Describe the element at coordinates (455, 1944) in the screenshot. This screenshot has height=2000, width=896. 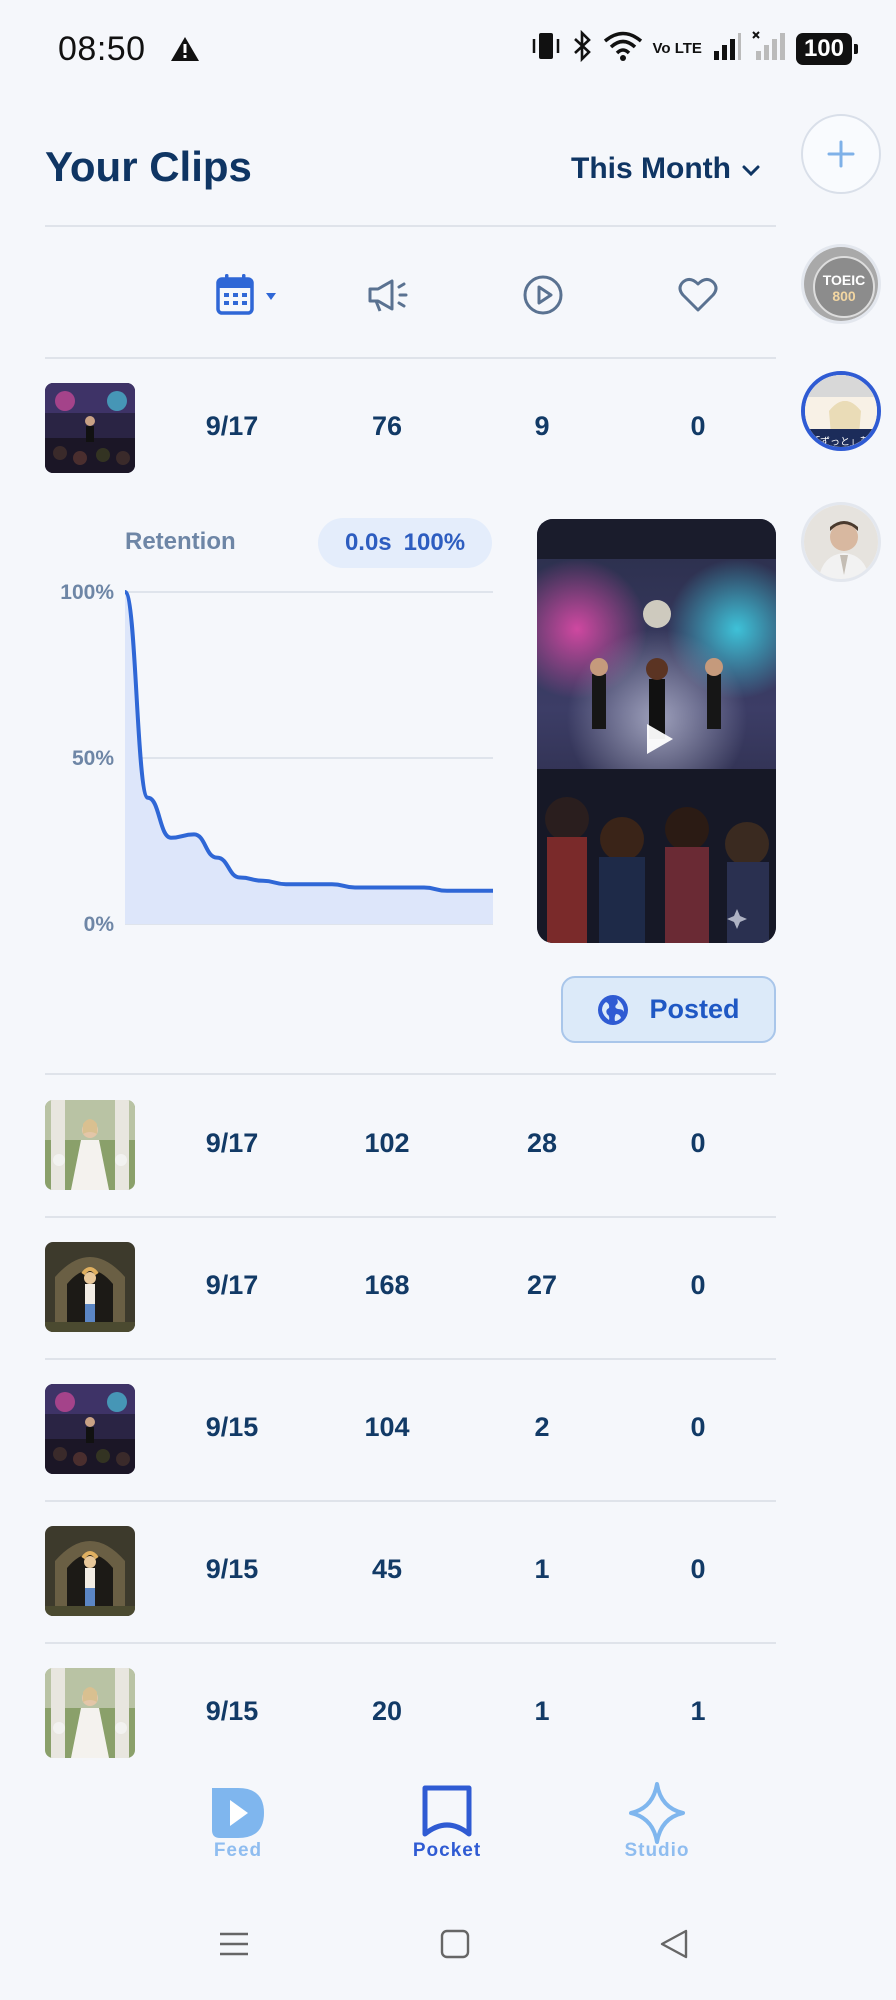
I see `home-icon` at that location.